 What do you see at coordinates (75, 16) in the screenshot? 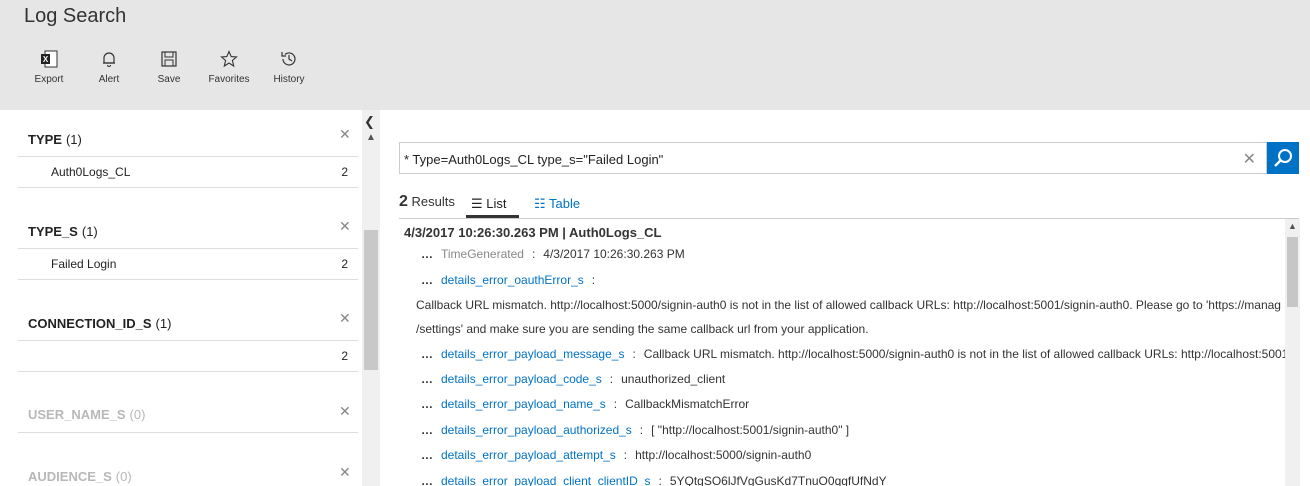
I see `page-title: Log Search` at bounding box center [75, 16].